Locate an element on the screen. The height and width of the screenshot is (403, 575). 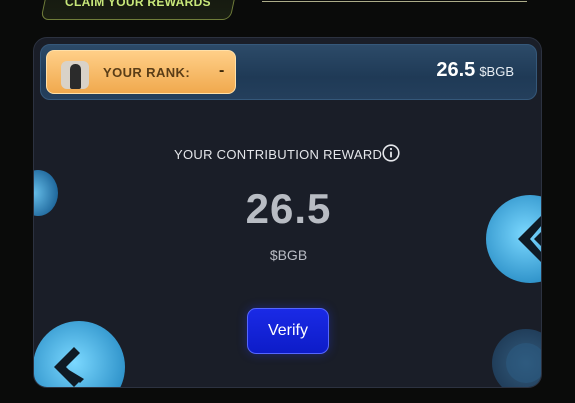
rank-amount: 26.5 $BGB is located at coordinates (475, 70).